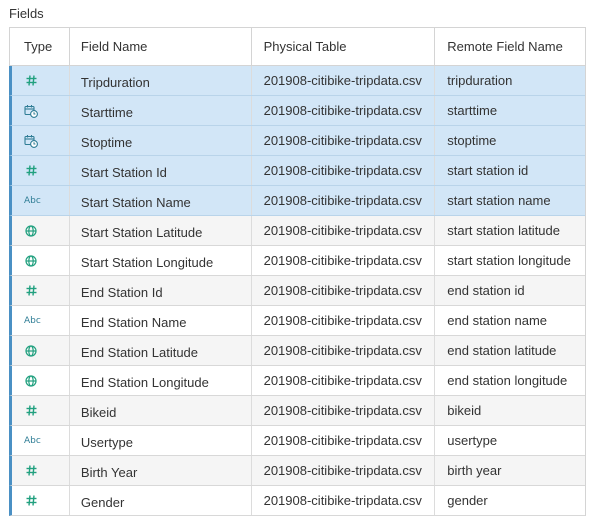 The width and height of the screenshot is (589, 518). Describe the element at coordinates (161, 380) in the screenshot. I see `cell-field-name: End Station Longitude` at that location.